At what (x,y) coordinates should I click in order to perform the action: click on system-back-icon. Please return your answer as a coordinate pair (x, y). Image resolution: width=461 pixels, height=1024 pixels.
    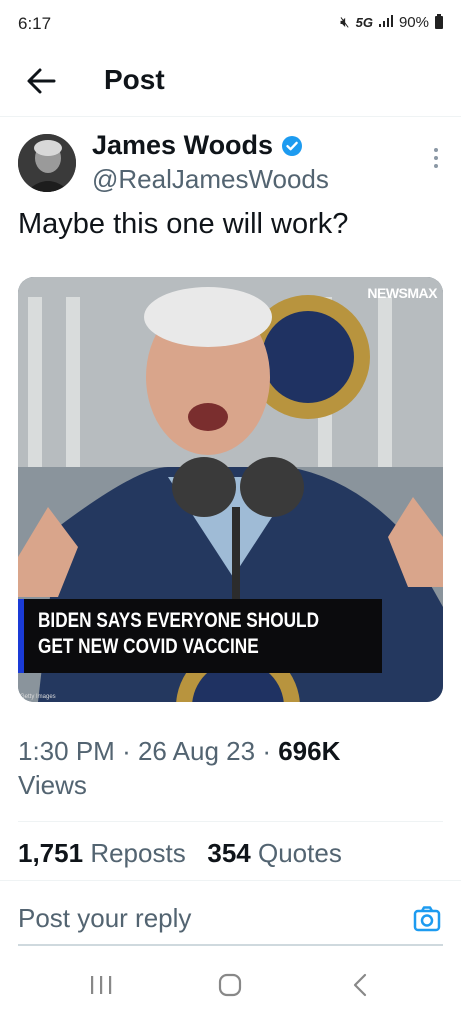
    Looking at the image, I should click on (360, 985).